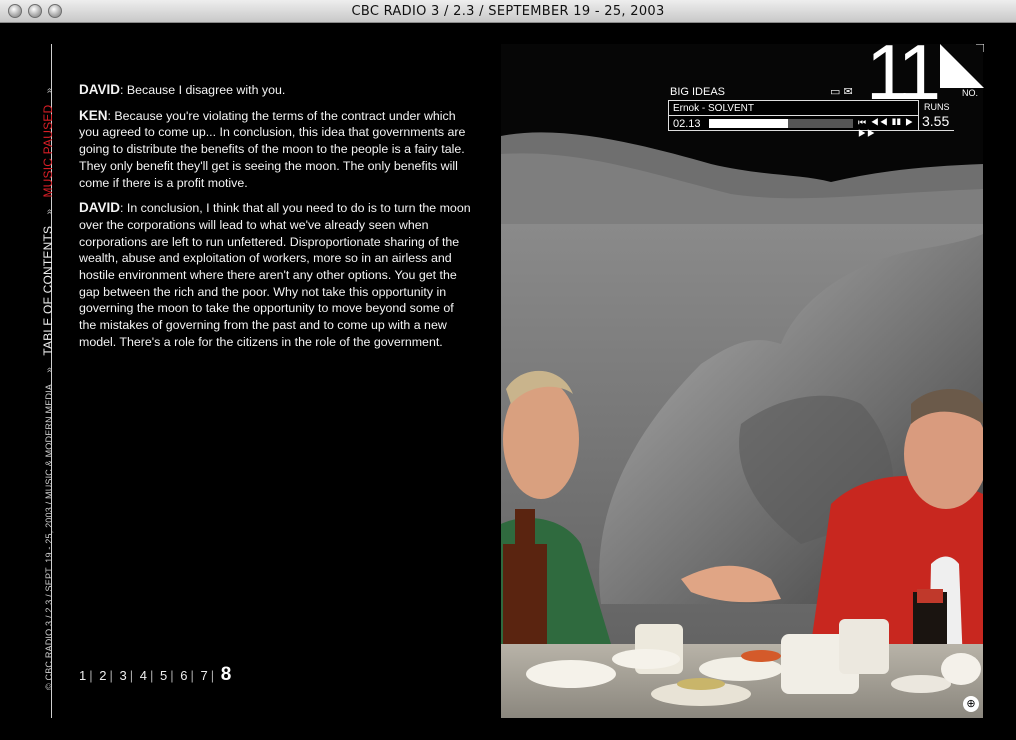 The width and height of the screenshot is (1016, 740). Describe the element at coordinates (48, 151) in the screenshot. I see `music-paused-toggle: MUSIC PAUSED` at that location.